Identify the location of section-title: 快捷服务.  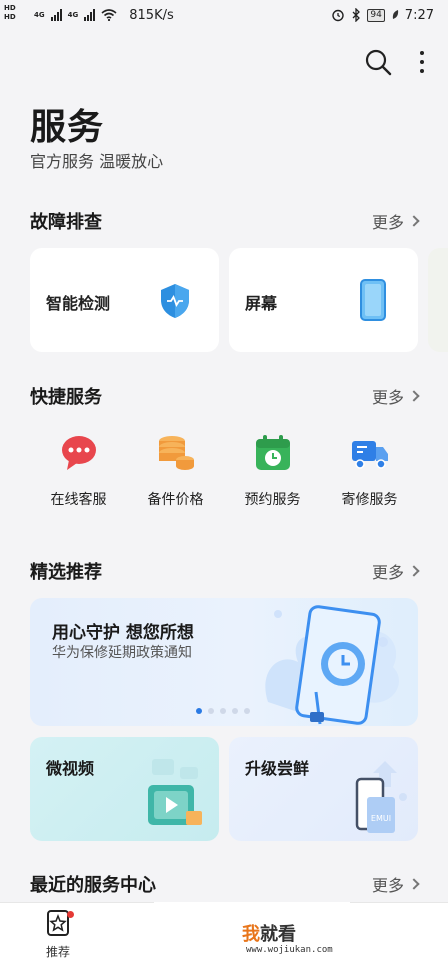
(66, 397).